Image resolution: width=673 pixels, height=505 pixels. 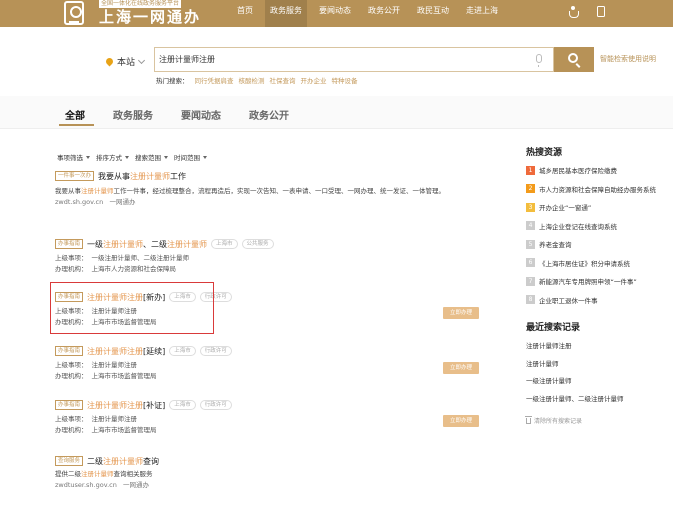 I want to click on hot-resource-item: 1 城乡居民基本医疗保险缴费, so click(x=599, y=170).